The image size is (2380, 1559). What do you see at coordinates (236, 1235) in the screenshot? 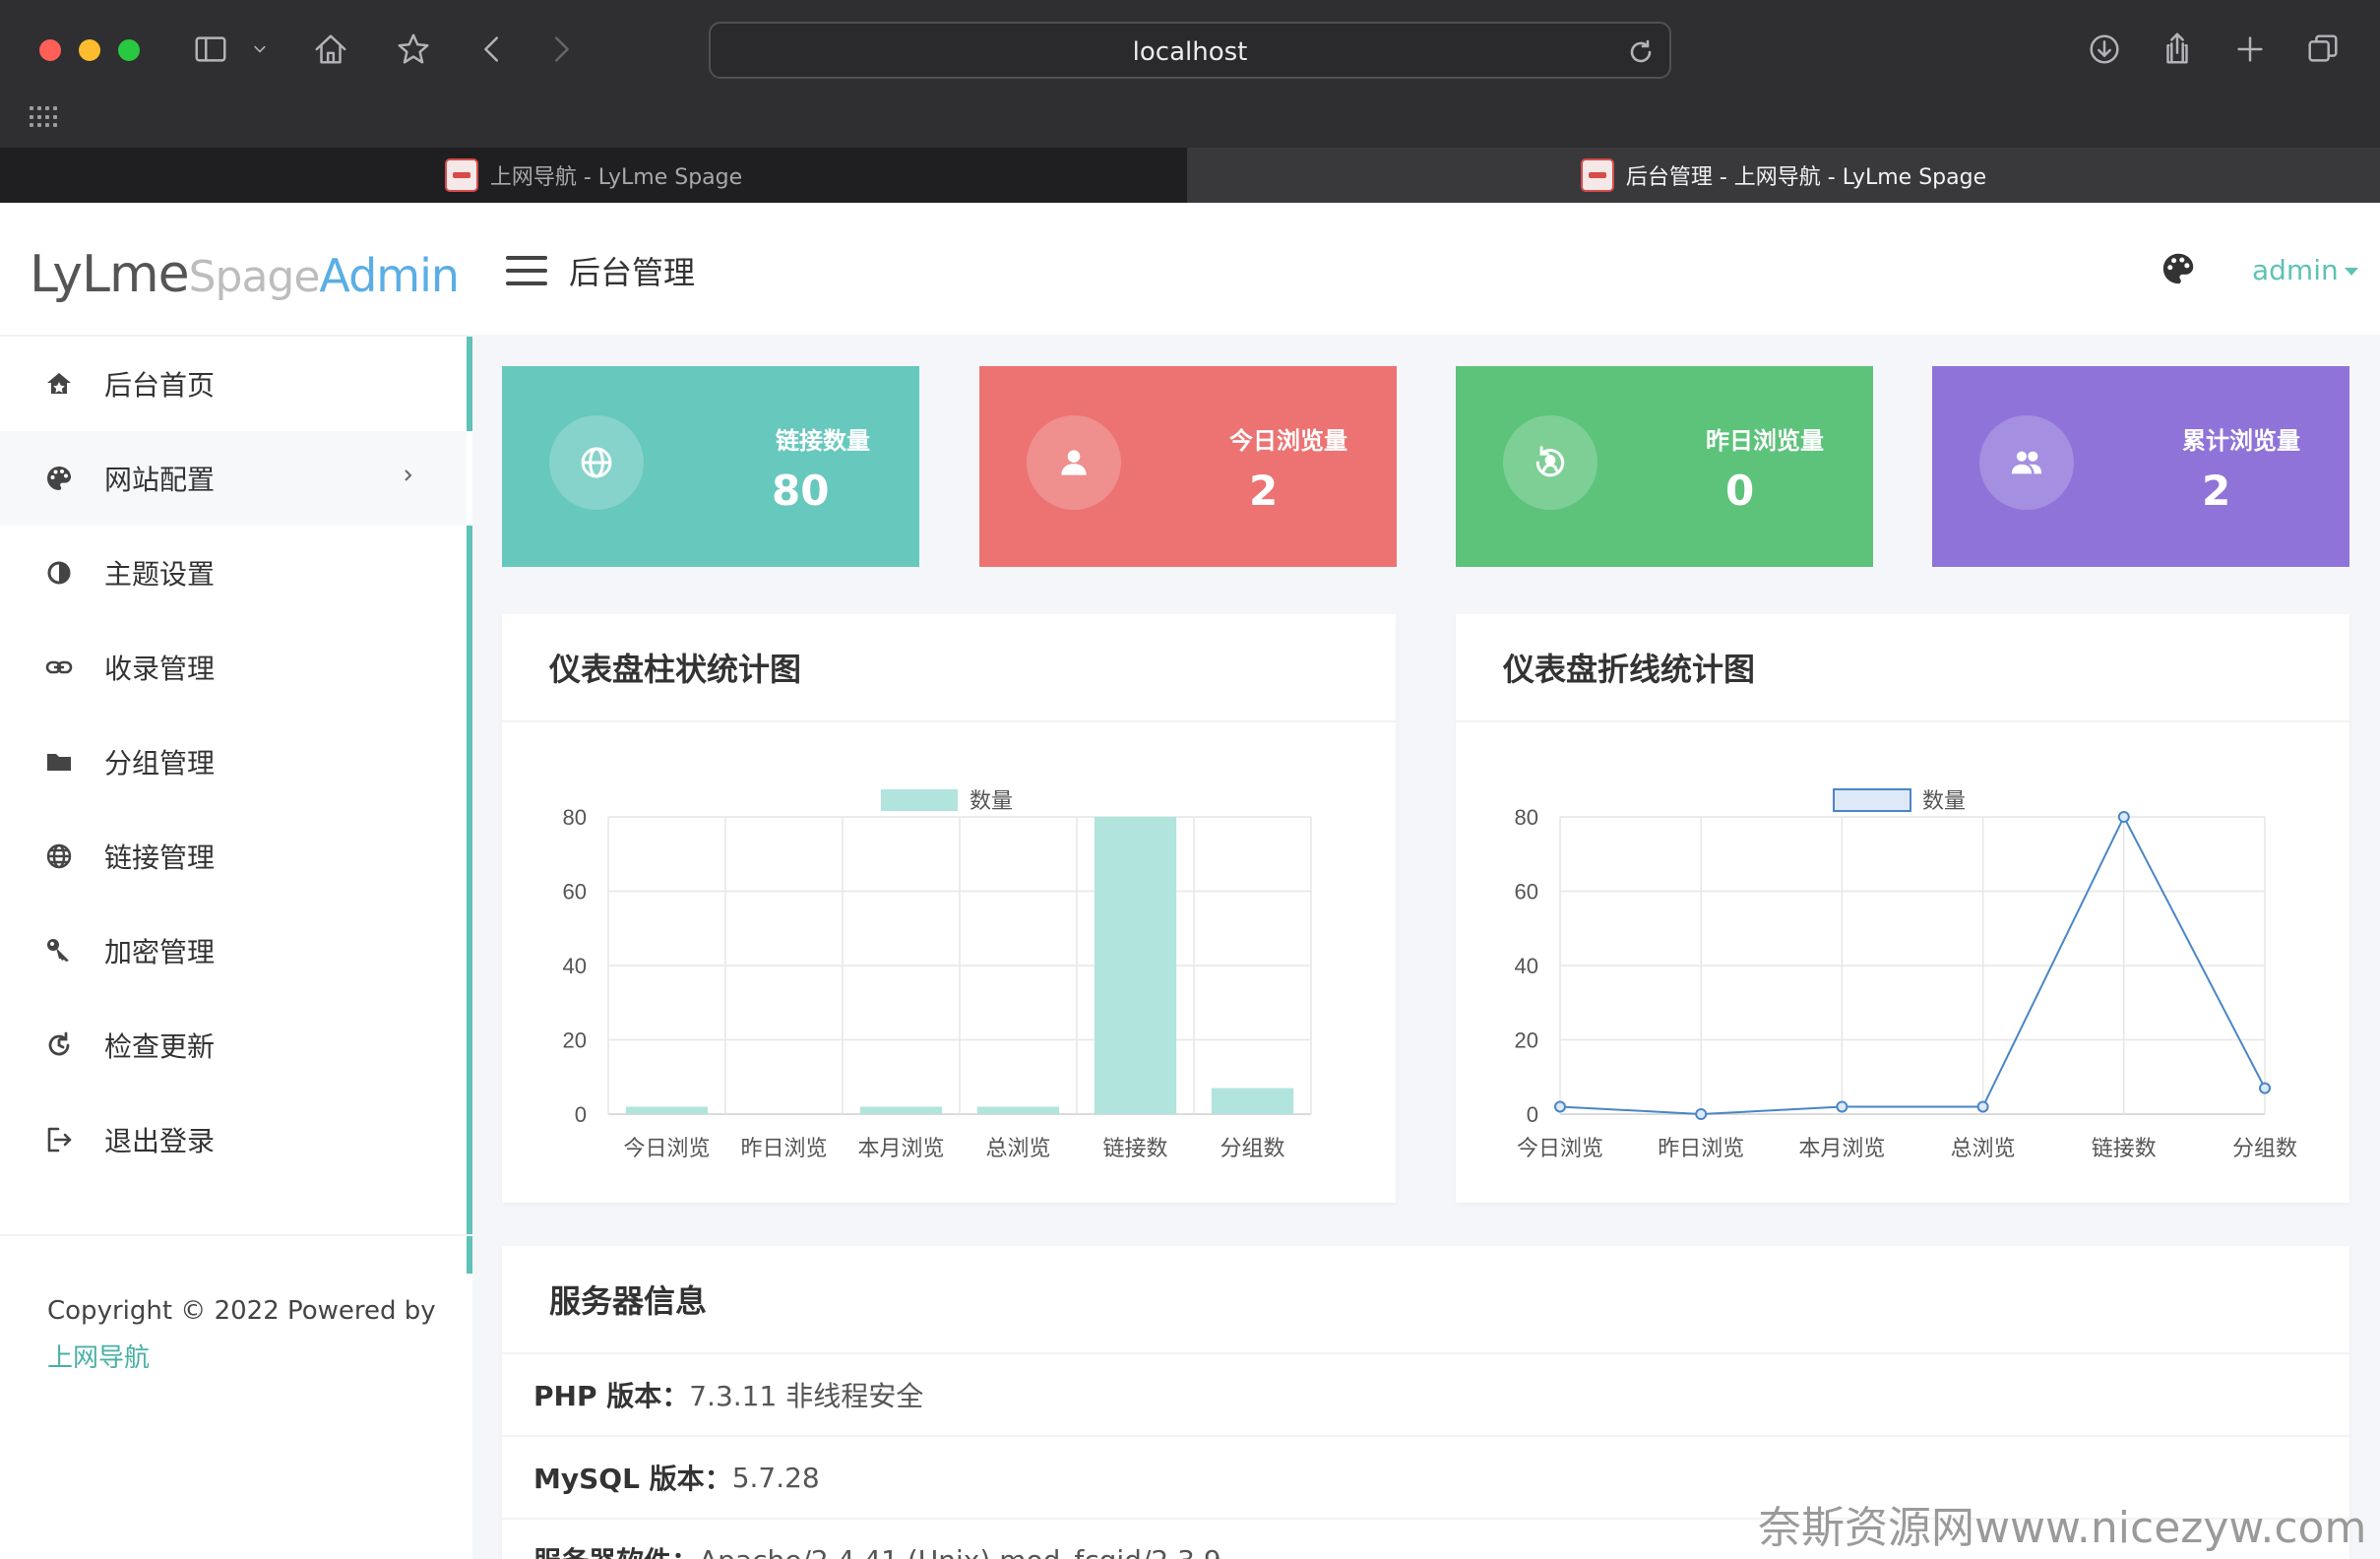
I see `divider` at bounding box center [236, 1235].